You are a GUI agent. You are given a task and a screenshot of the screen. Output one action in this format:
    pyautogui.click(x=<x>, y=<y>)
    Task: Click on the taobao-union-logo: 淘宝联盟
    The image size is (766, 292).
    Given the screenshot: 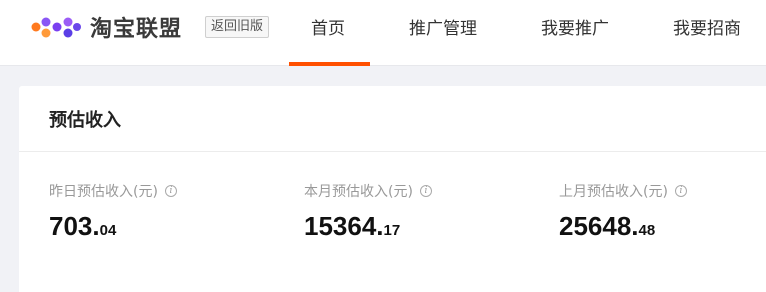 What is the action you would take?
    pyautogui.click(x=106, y=27)
    